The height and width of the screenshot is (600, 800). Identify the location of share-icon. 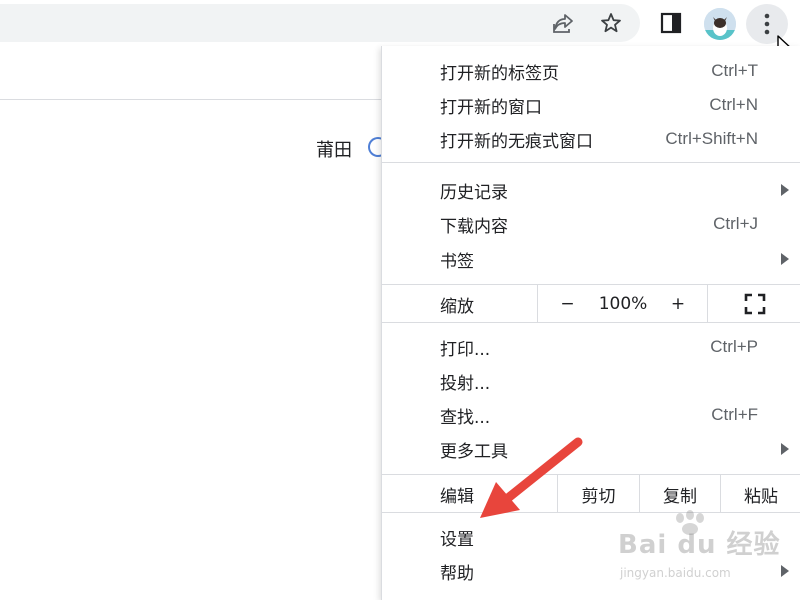
(563, 23).